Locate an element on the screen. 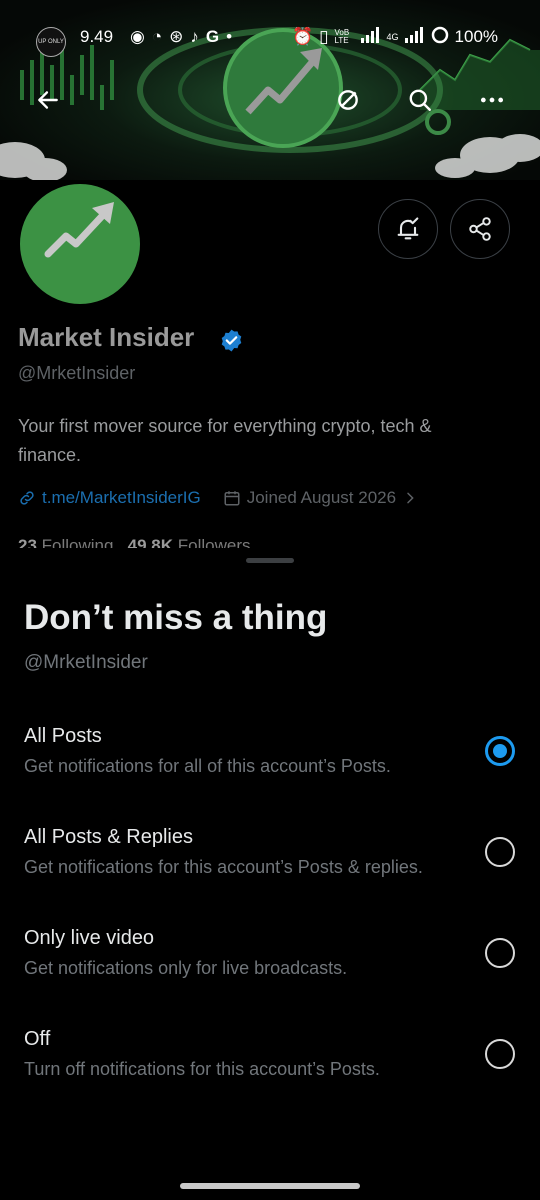  up-only-logo: UP ONLY is located at coordinates (51, 42).